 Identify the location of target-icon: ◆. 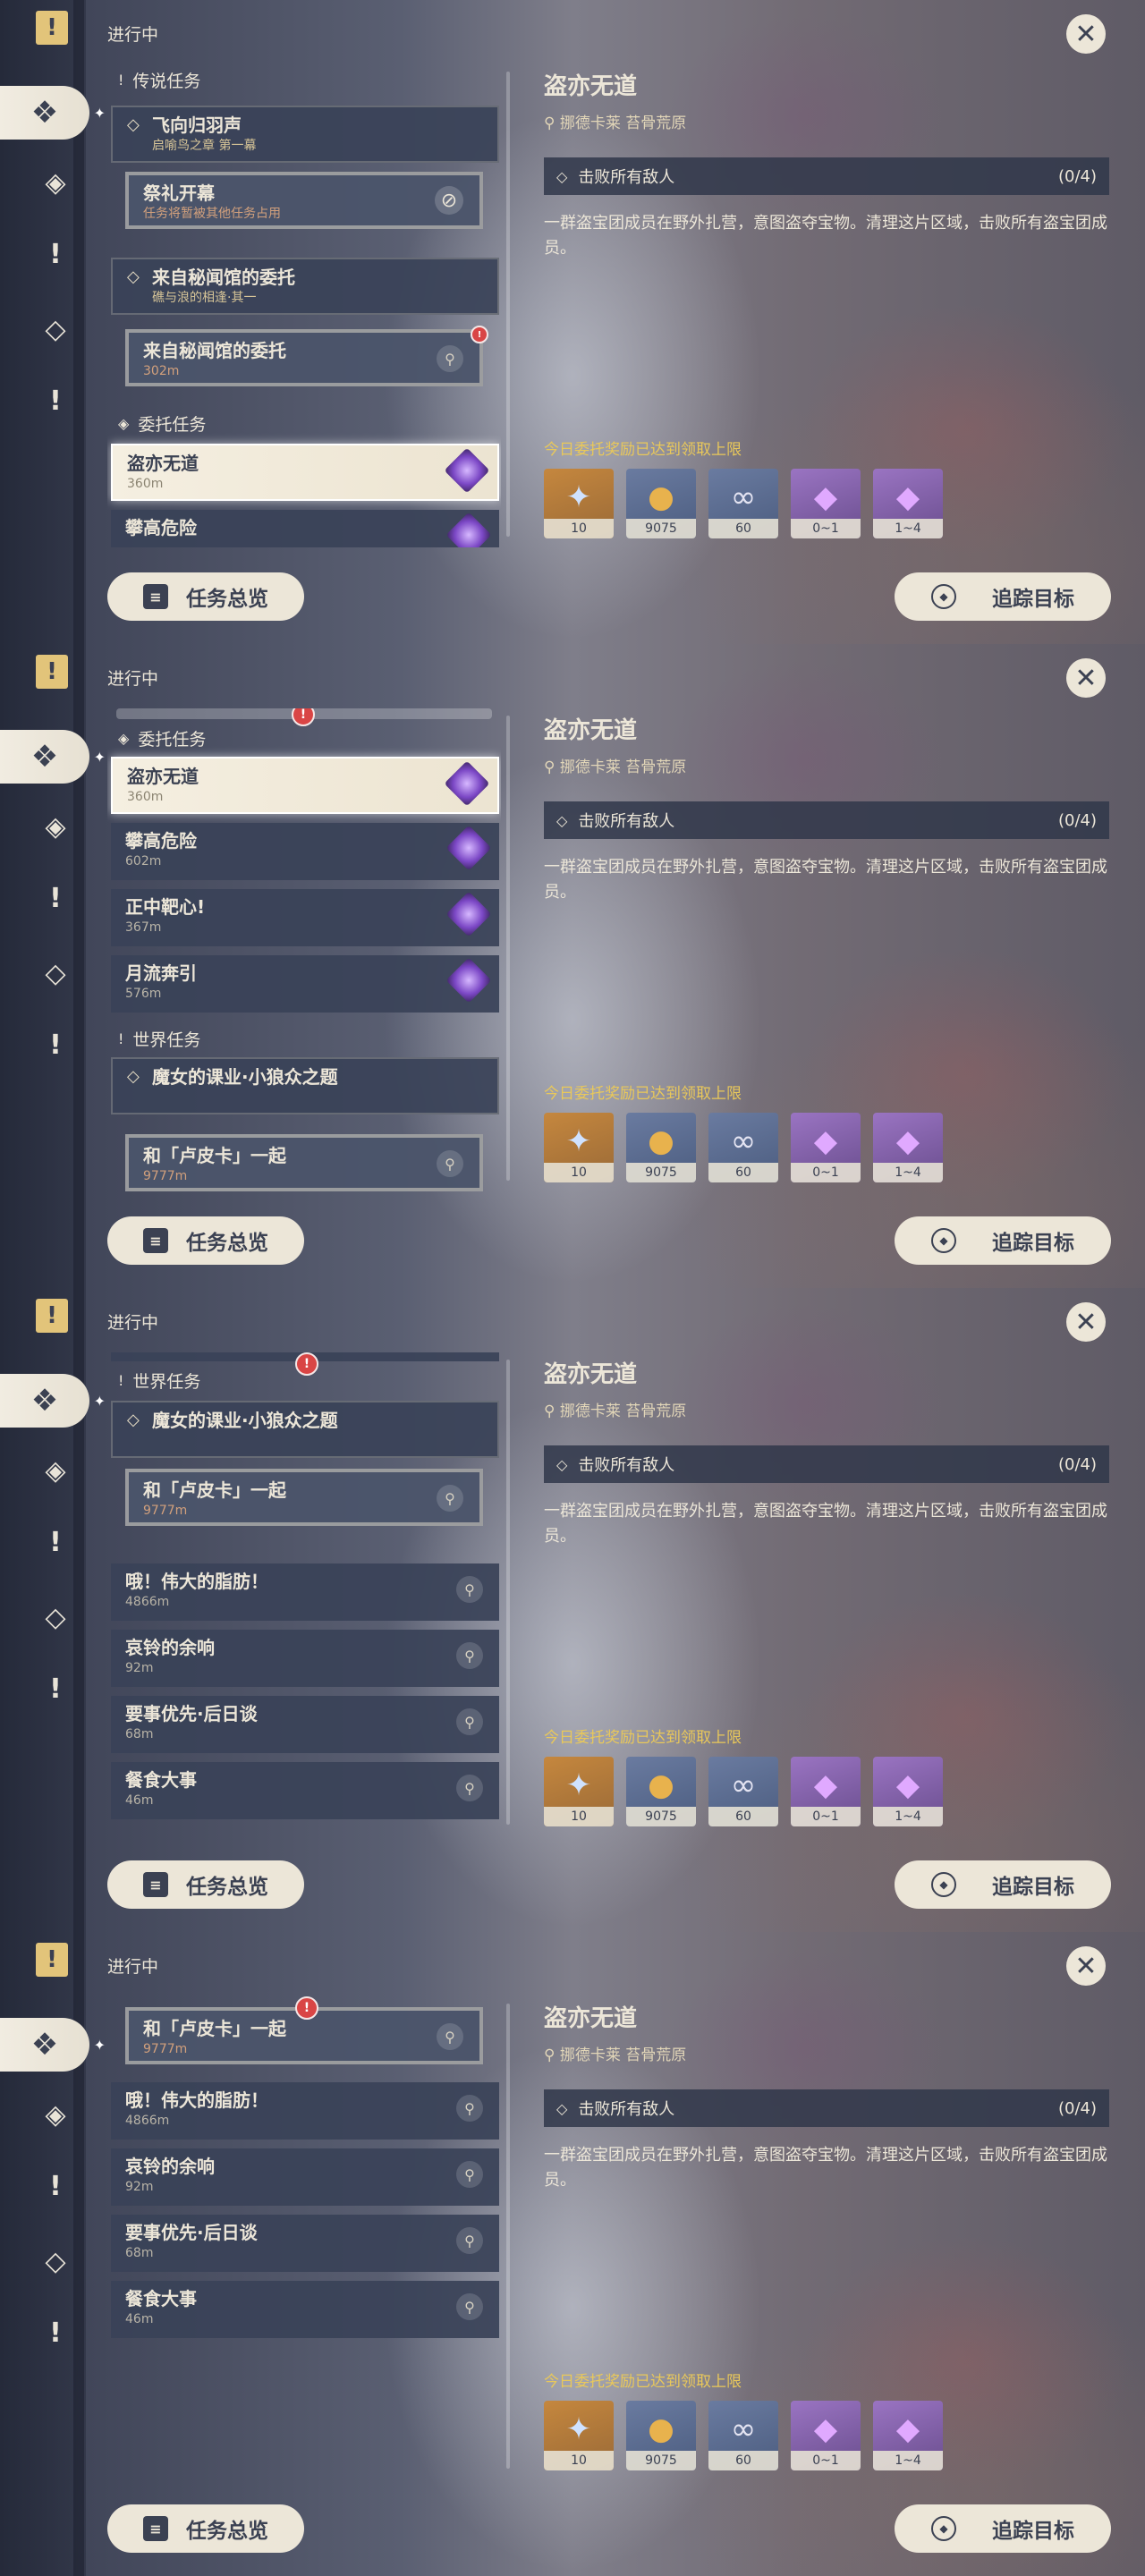
(943, 1240).